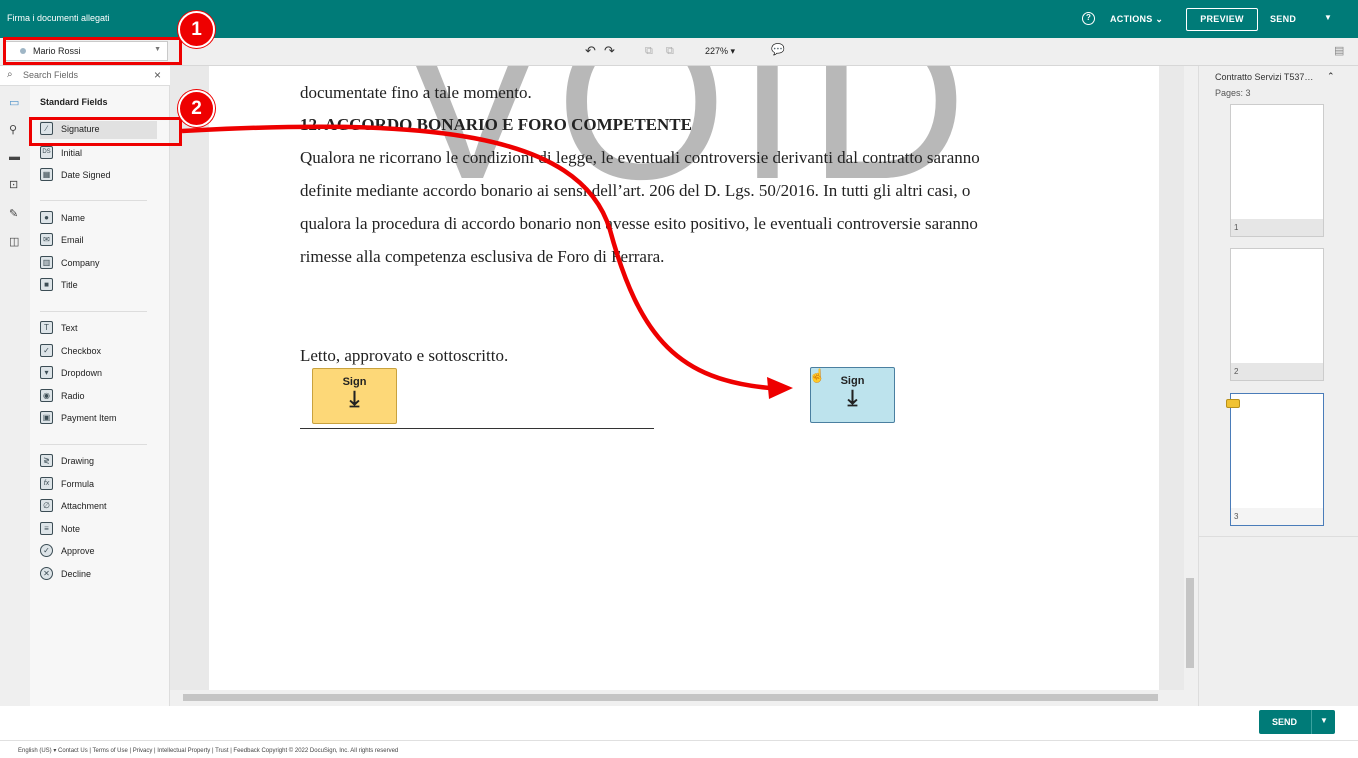 The image size is (1358, 758). What do you see at coordinates (416, 92) in the screenshot?
I see `document-text-line: documentate fino a tale momento.` at bounding box center [416, 92].